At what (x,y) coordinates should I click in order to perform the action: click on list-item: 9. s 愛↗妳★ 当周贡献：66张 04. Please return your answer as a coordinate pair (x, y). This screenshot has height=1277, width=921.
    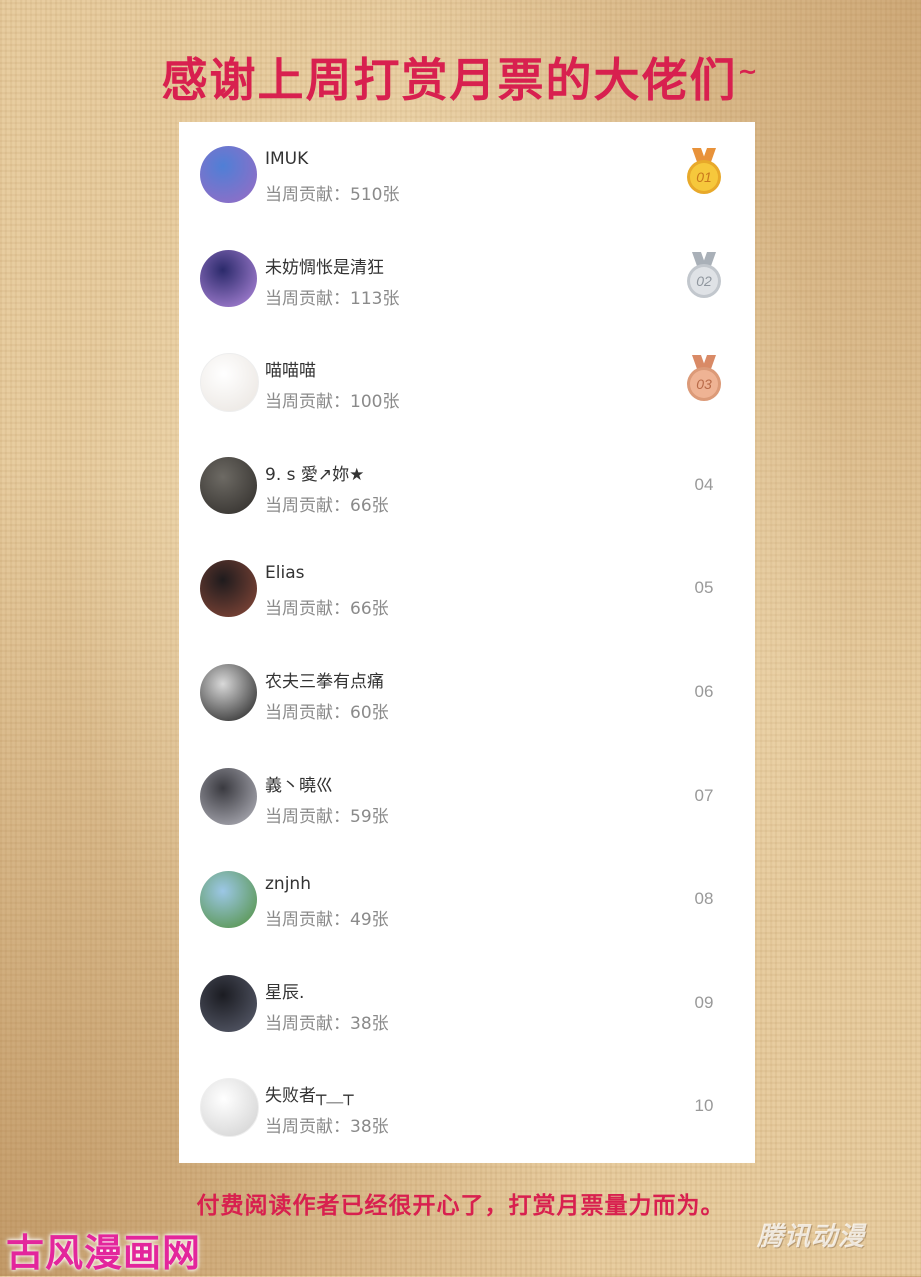
    Looking at the image, I should click on (467, 485).